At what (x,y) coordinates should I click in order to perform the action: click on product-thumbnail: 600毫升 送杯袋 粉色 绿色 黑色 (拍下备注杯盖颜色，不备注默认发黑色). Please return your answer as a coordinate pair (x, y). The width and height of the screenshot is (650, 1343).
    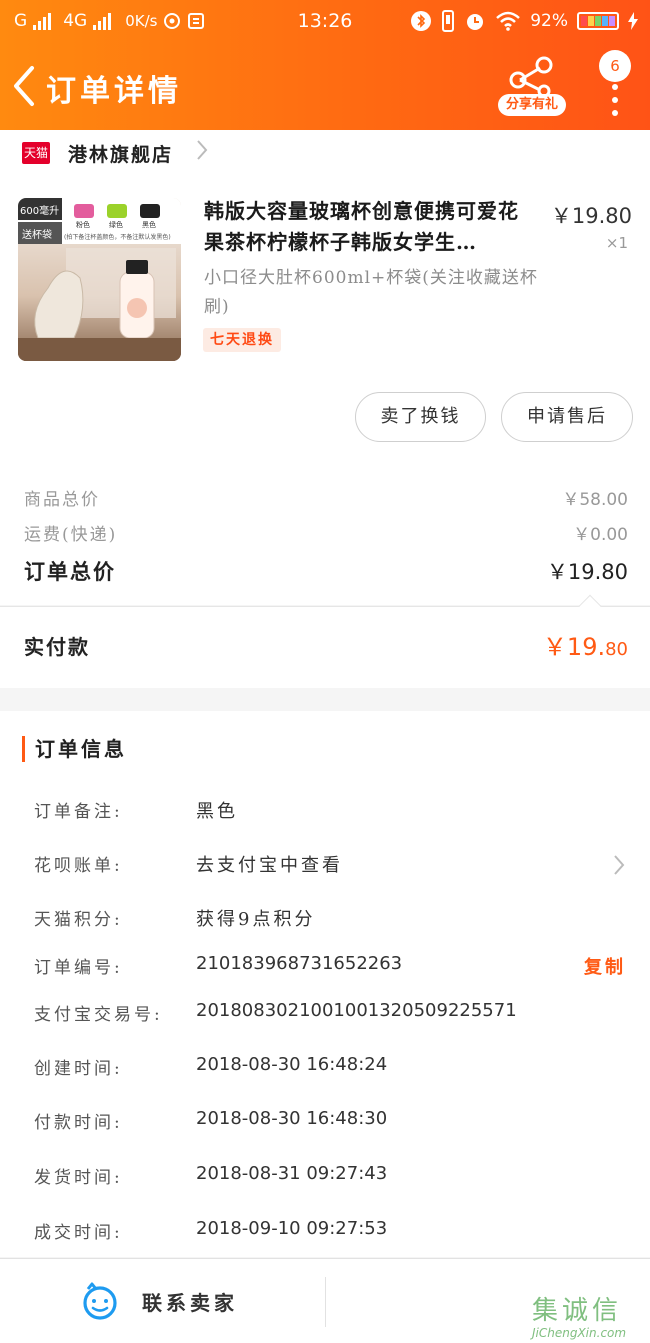
    Looking at the image, I should click on (99, 279).